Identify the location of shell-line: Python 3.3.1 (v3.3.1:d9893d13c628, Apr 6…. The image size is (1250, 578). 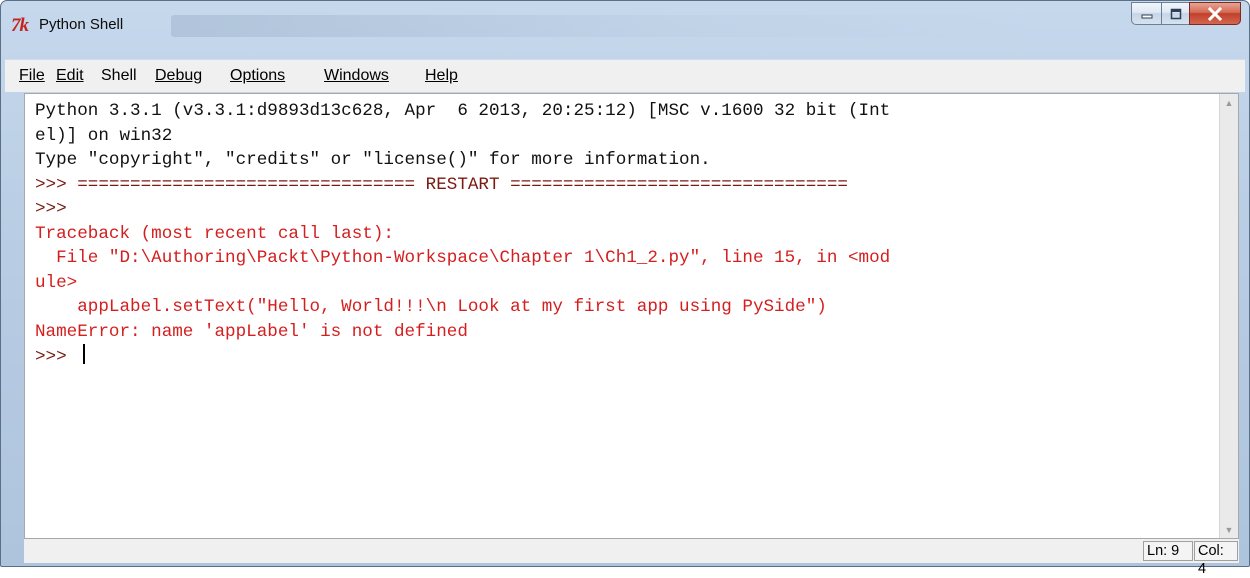
(624, 111).